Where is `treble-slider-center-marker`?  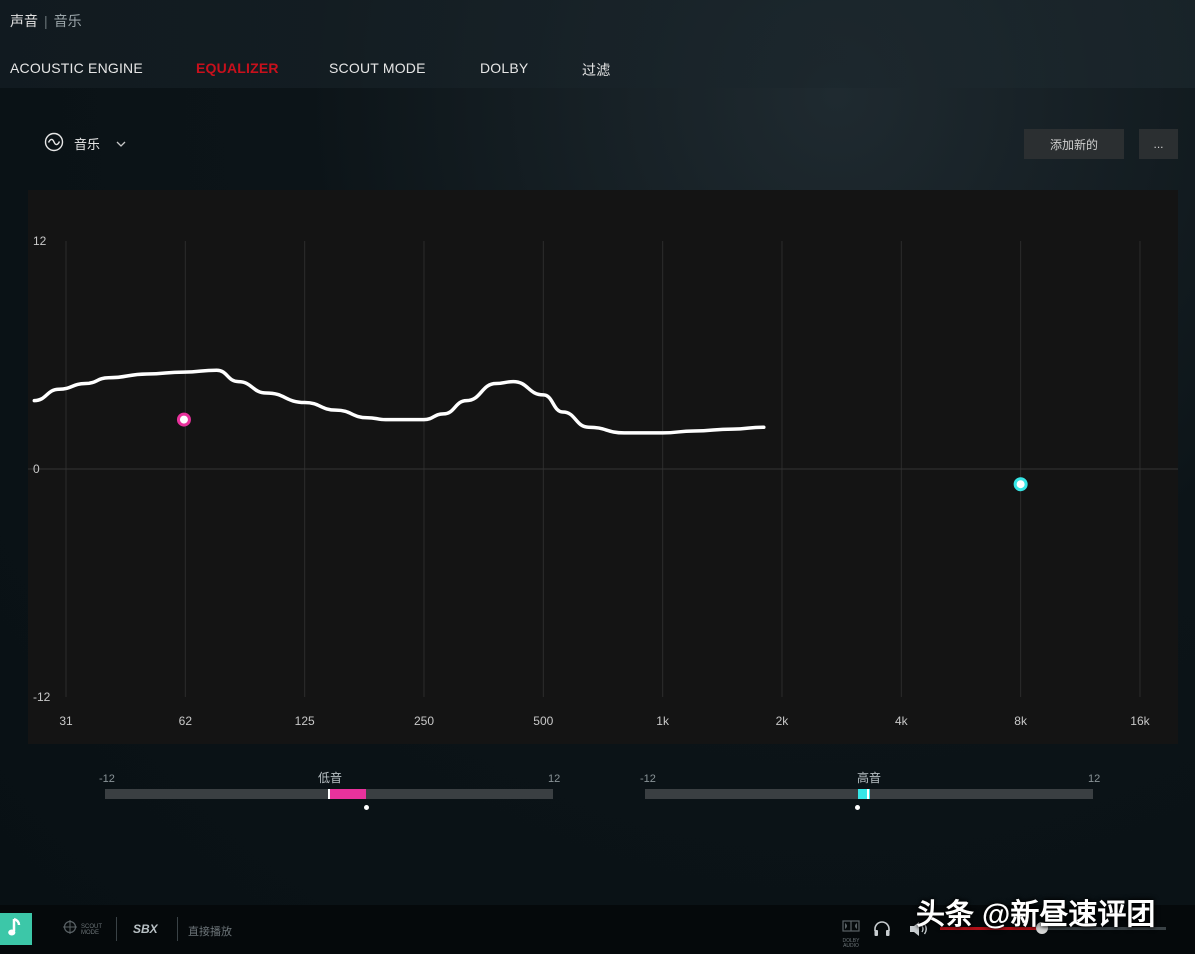 treble-slider-center-marker is located at coordinates (868, 794).